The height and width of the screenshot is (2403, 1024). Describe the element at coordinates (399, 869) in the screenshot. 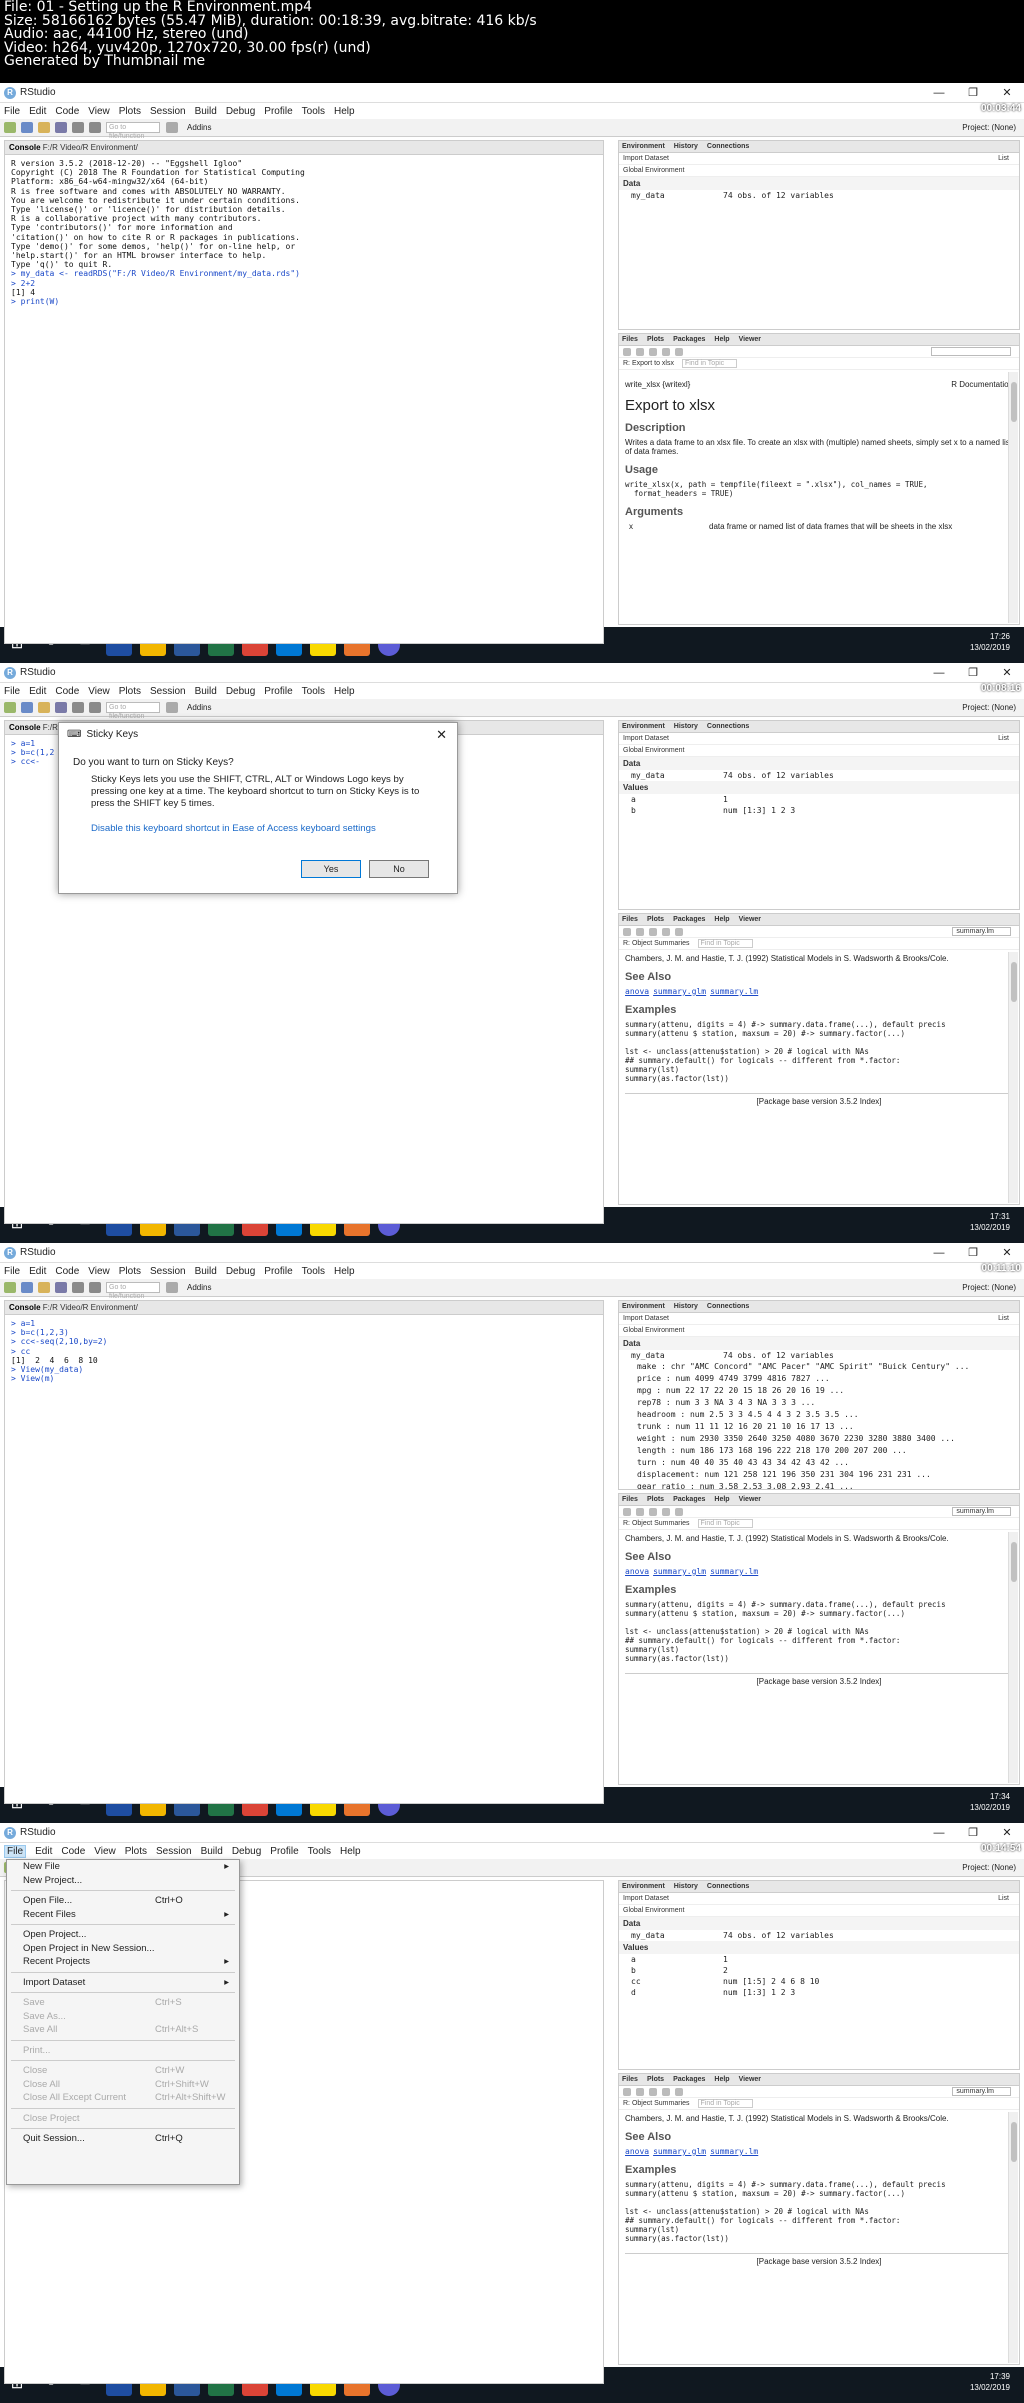

I see `no-button: No` at that location.